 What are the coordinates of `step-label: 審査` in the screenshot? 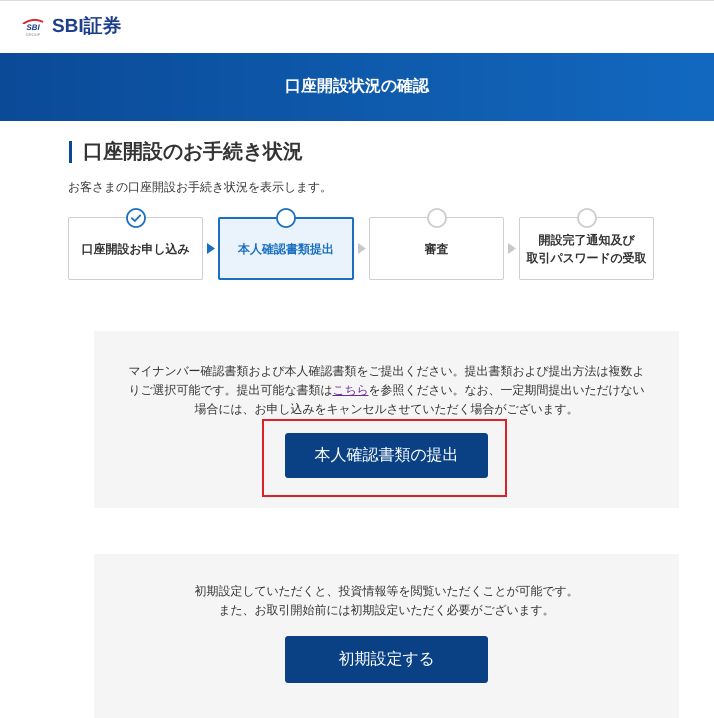 It's located at (436, 249).